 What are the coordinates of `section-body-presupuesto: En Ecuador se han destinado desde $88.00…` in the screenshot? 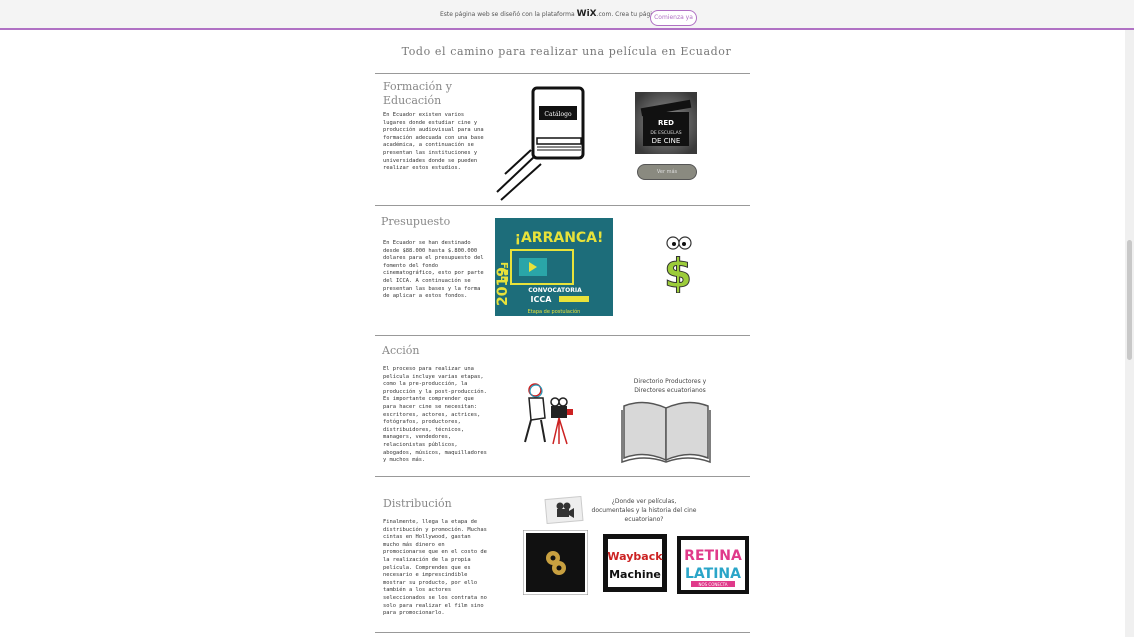 It's located at (433, 270).